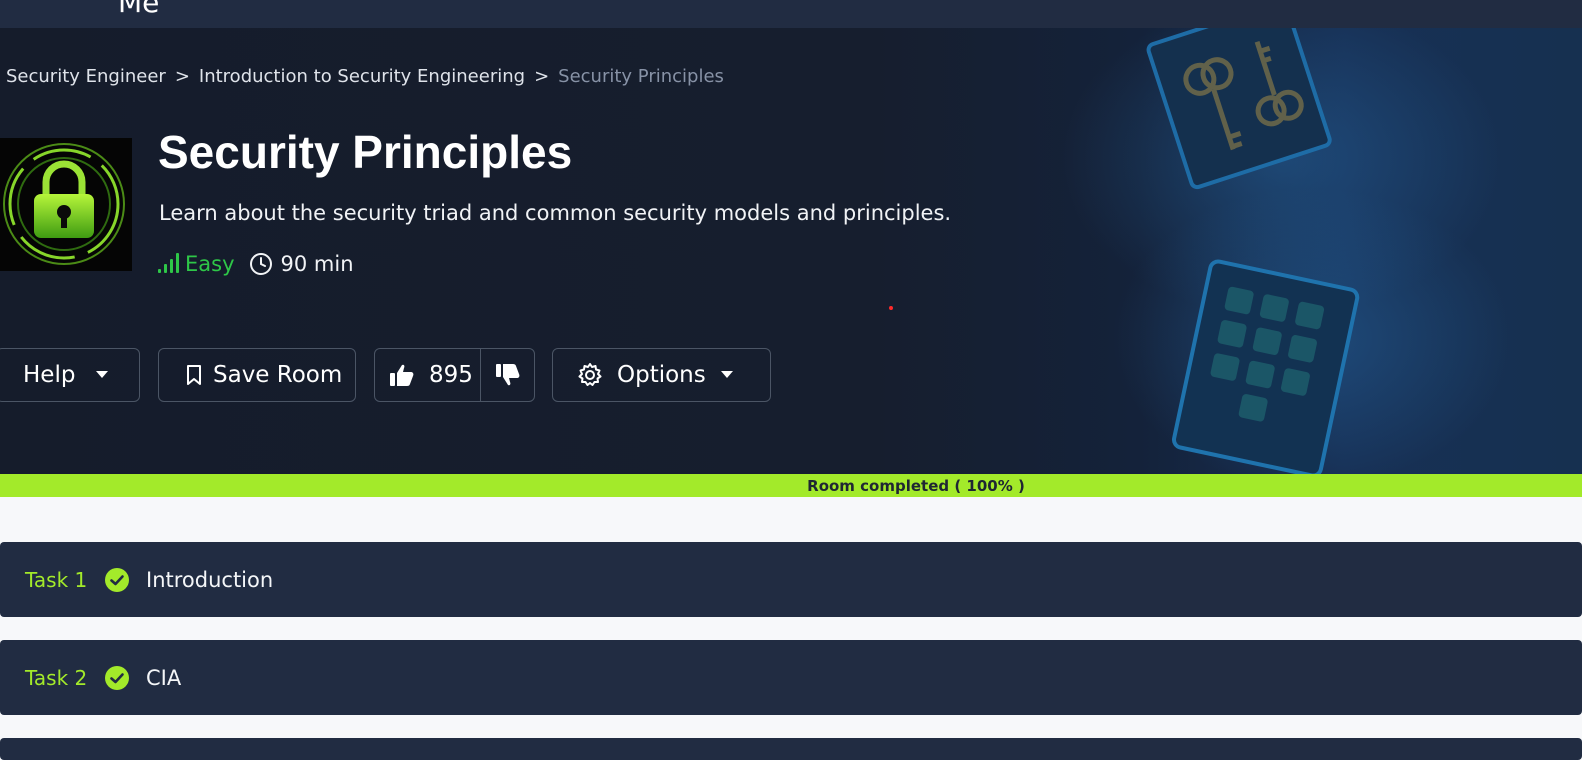  I want to click on lock-icon, so click(64, 204).